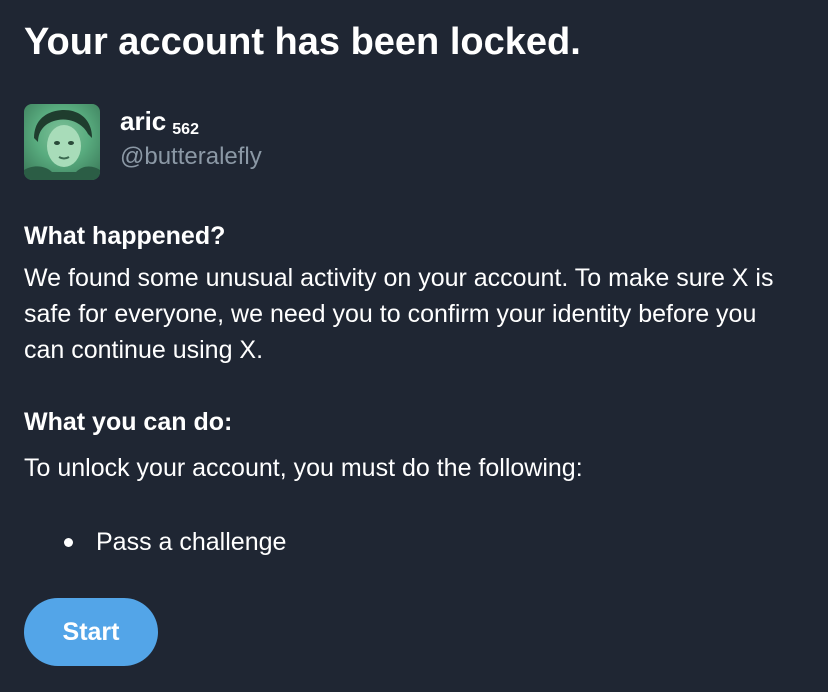 This screenshot has height=692, width=828. I want to click on bullet-icon, so click(68, 542).